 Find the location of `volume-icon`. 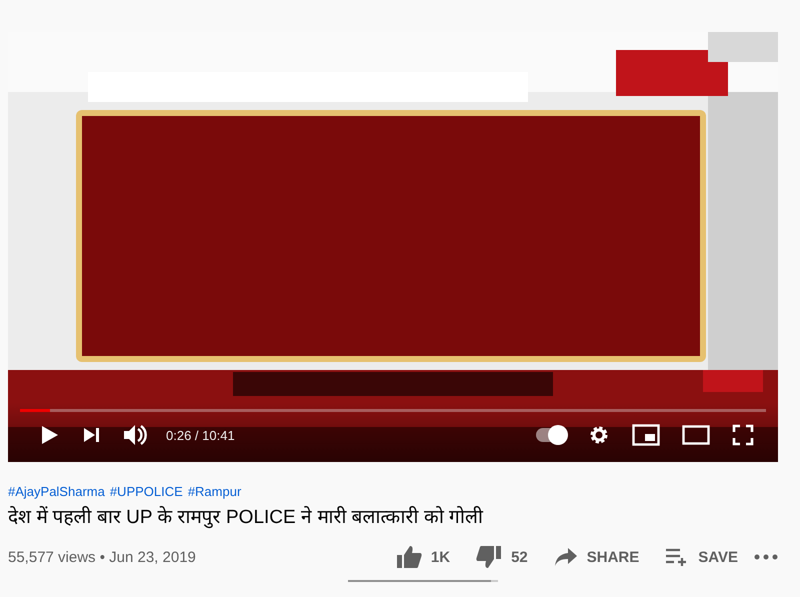

volume-icon is located at coordinates (135, 435).